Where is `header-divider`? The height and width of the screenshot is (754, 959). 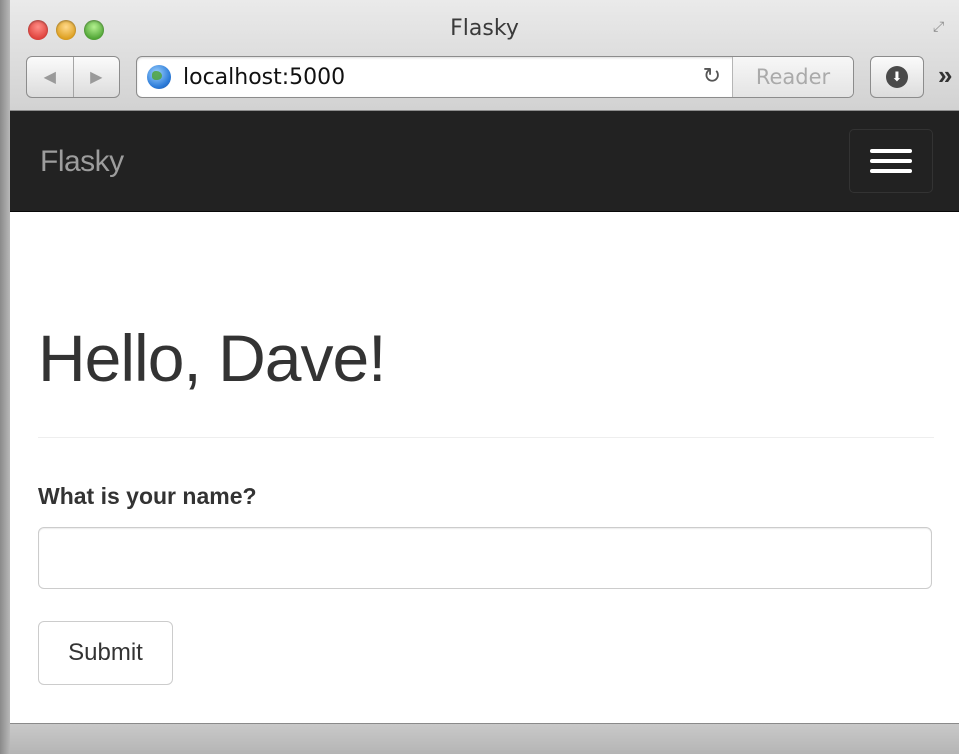 header-divider is located at coordinates (486, 437).